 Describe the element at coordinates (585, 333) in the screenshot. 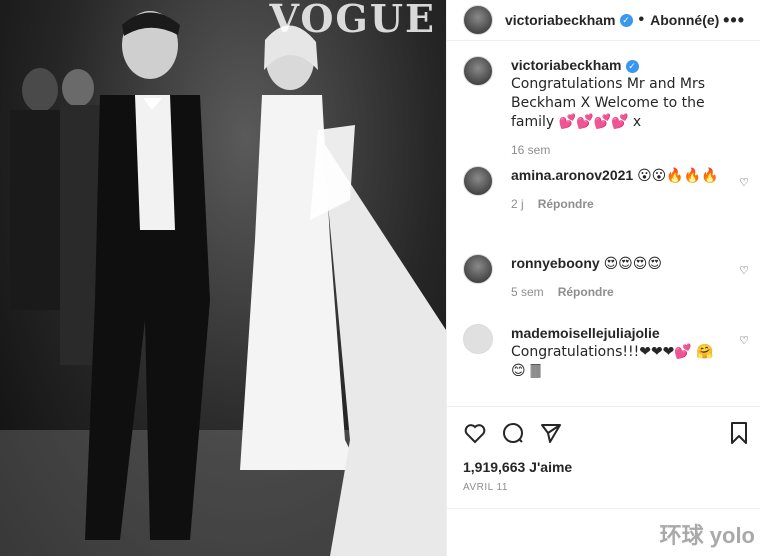

I see `comment-username: mademoisellejuliajolie` at that location.